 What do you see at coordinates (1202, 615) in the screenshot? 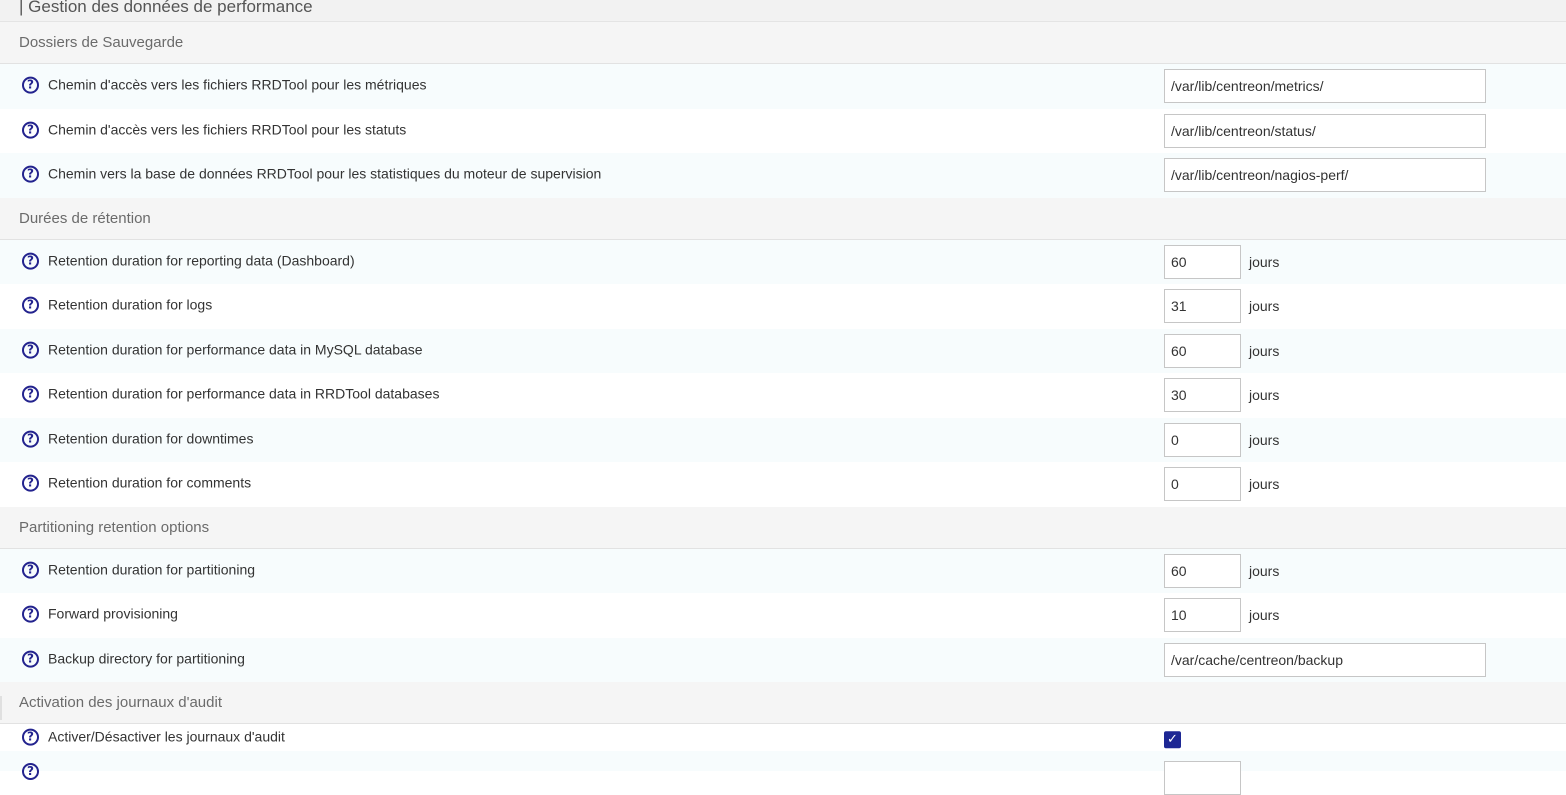
I see `forward-provisioning-input` at bounding box center [1202, 615].